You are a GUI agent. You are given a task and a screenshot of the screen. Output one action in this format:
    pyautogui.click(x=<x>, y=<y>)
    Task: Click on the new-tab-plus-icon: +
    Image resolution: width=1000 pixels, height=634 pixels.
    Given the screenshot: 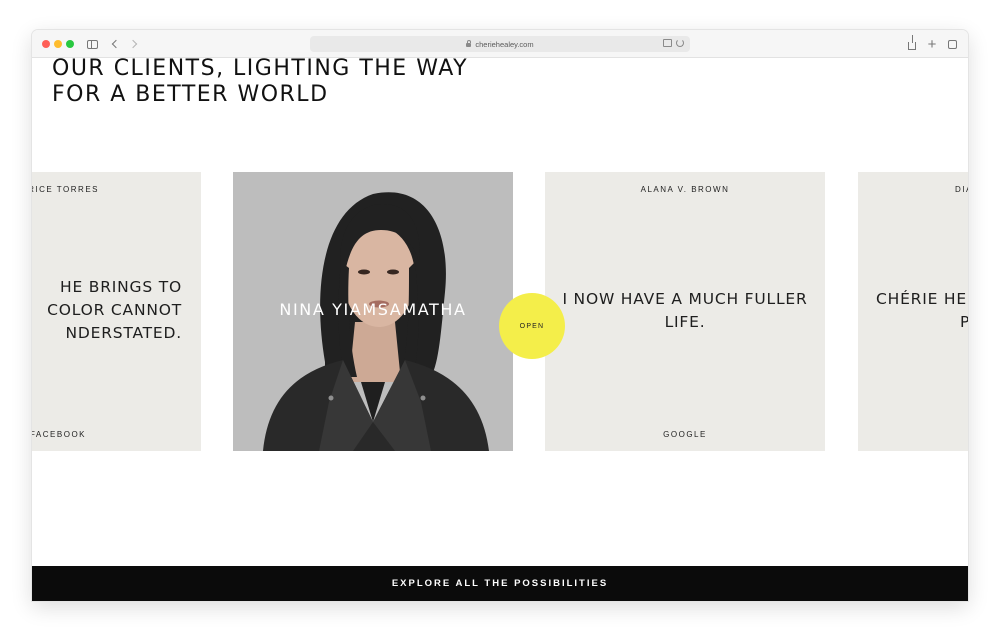 What is the action you would take?
    pyautogui.click(x=932, y=44)
    